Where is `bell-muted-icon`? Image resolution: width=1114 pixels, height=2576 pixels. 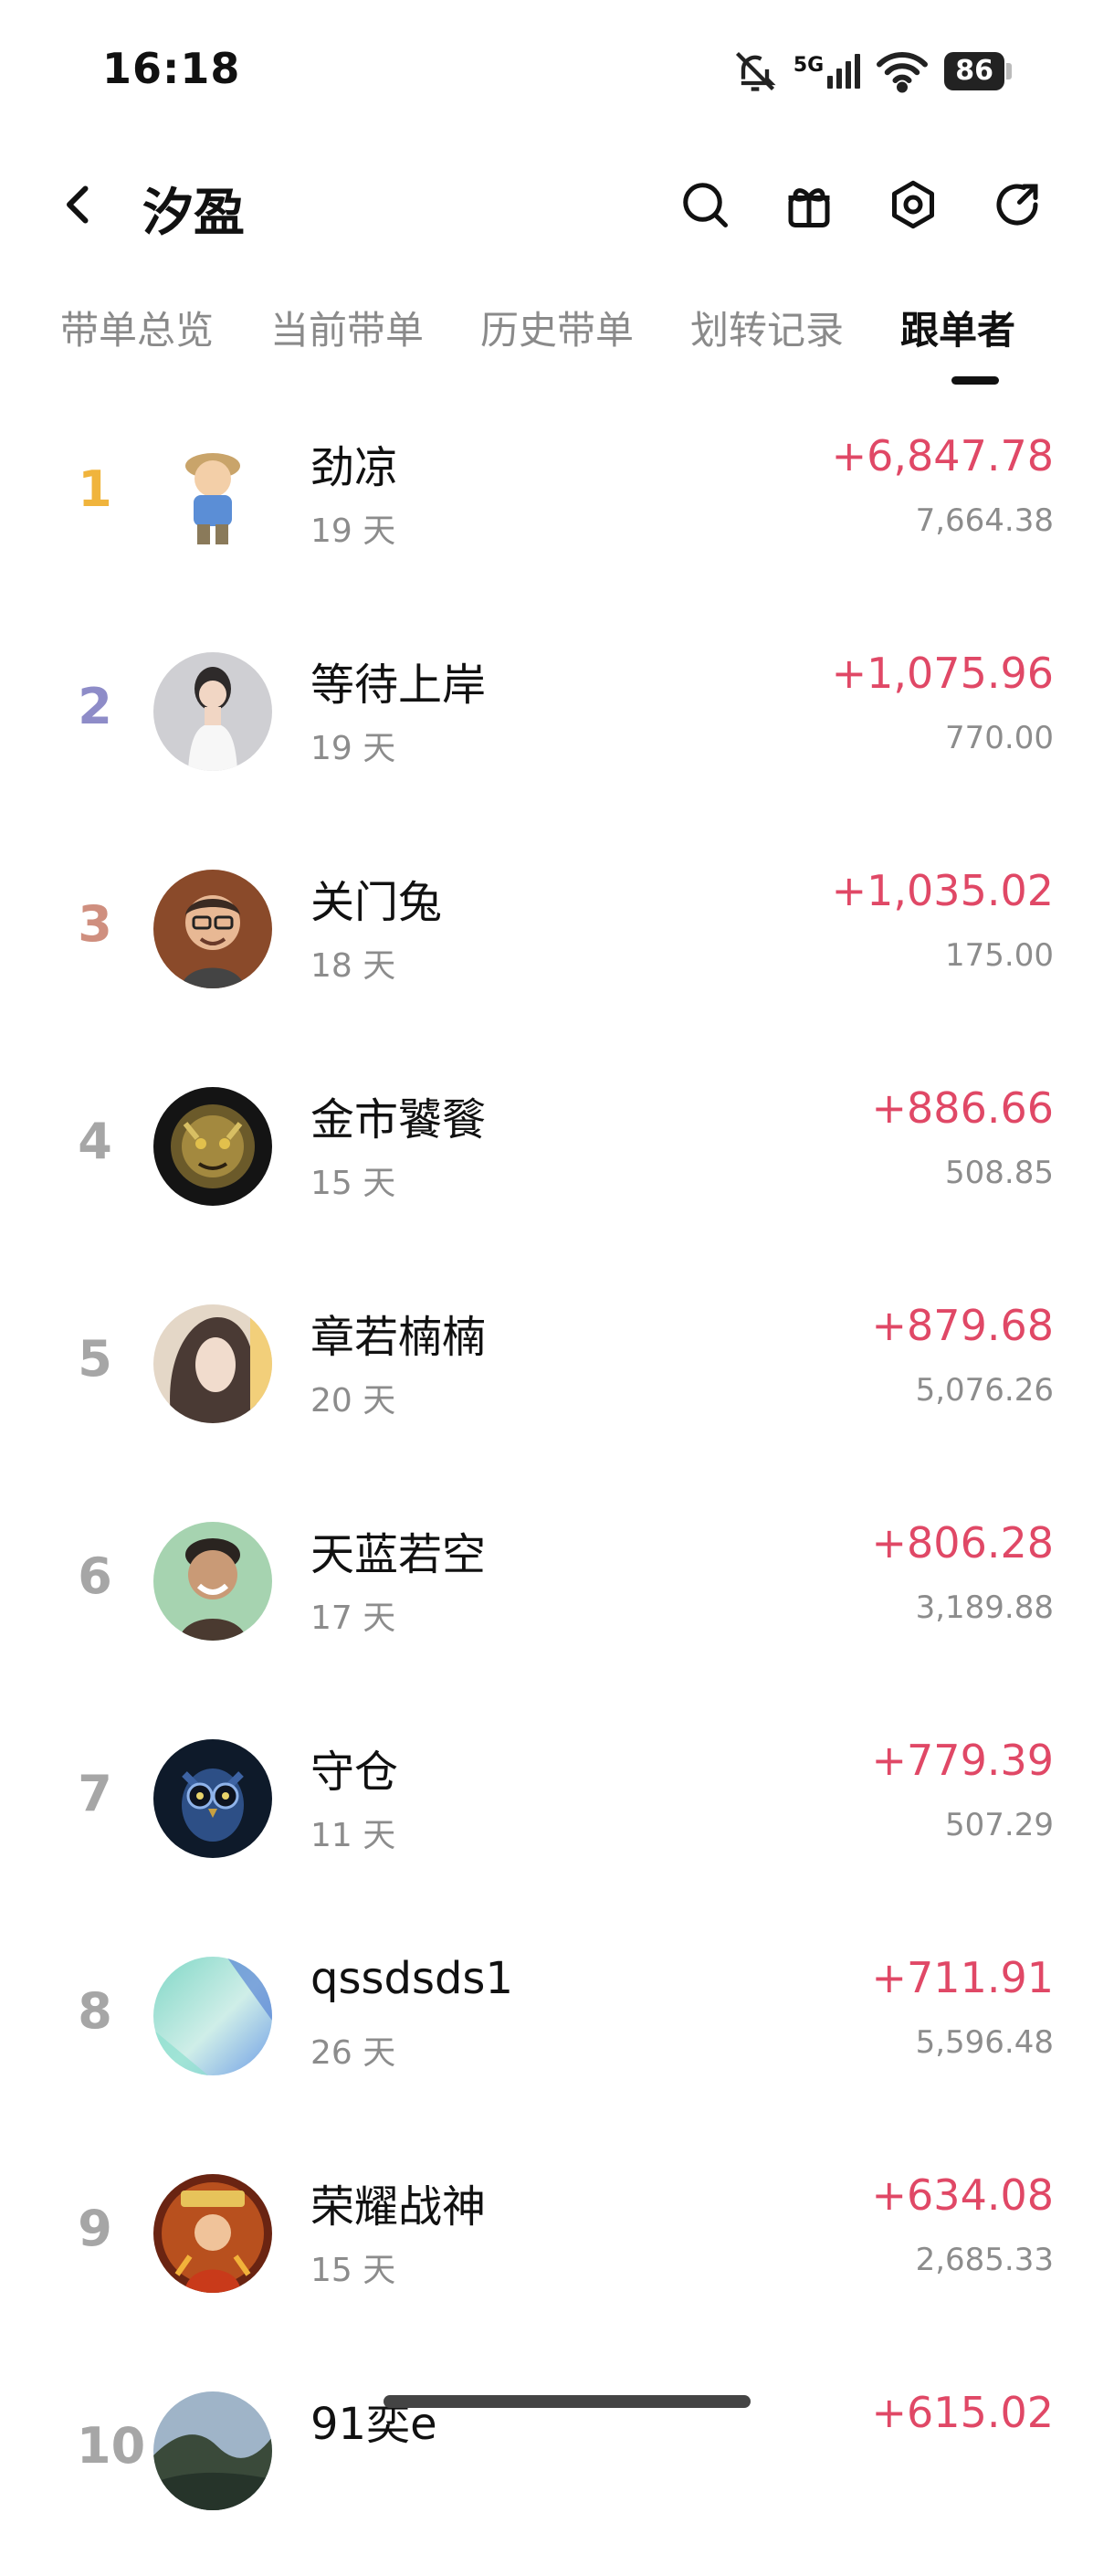
bell-muted-icon is located at coordinates (755, 71).